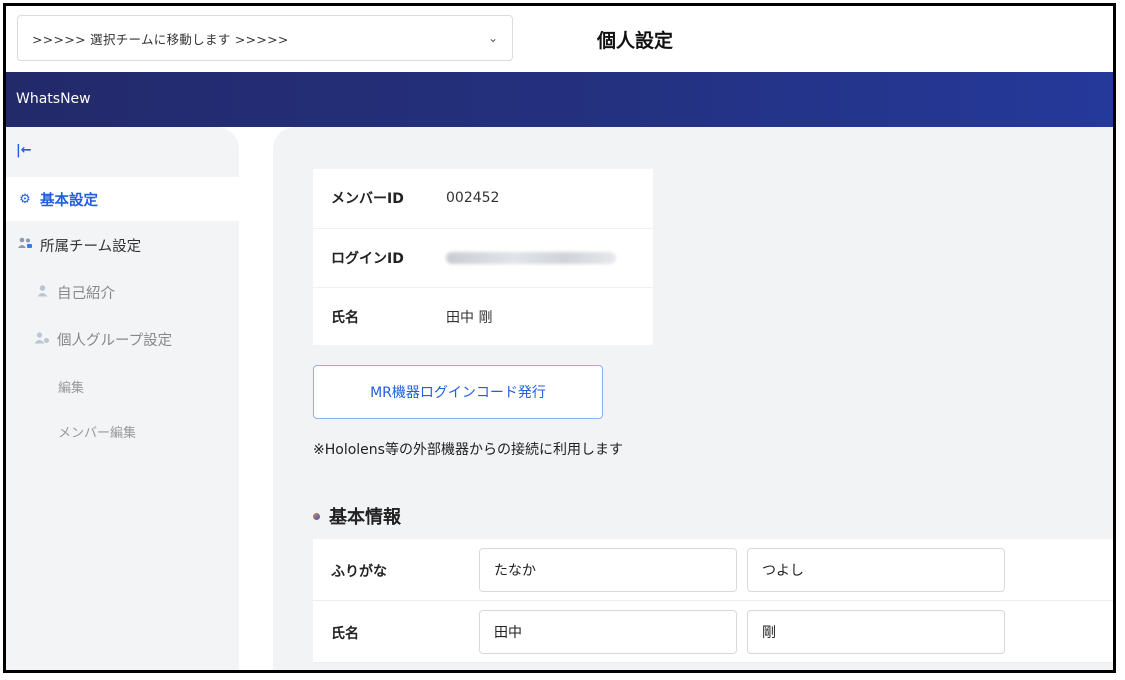  I want to click on name-form-label: 氏名, so click(345, 634).